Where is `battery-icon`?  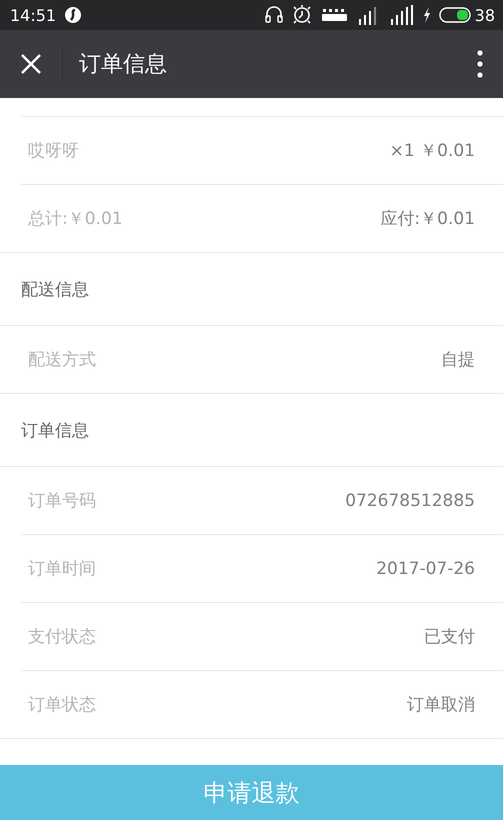
battery-icon is located at coordinates (454, 15).